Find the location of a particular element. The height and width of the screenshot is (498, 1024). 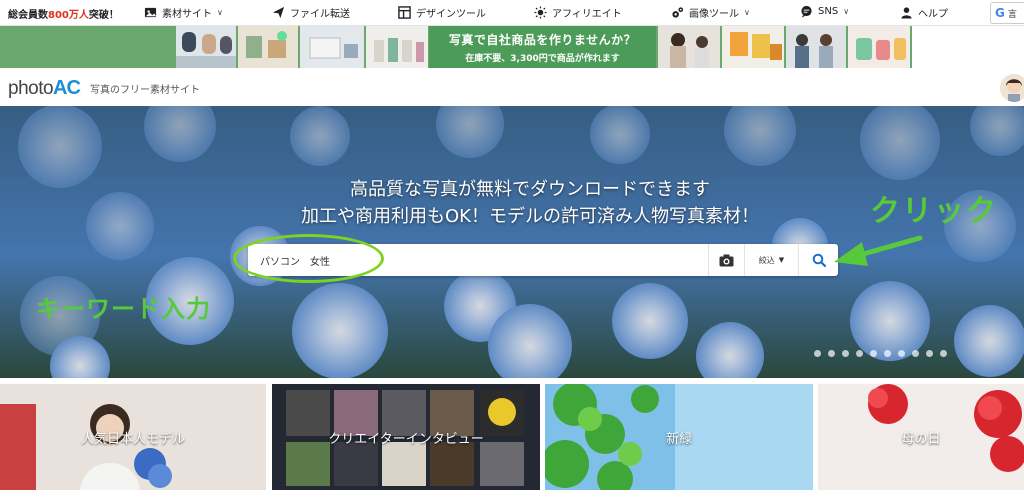

avatar-icon is located at coordinates (1012, 88).